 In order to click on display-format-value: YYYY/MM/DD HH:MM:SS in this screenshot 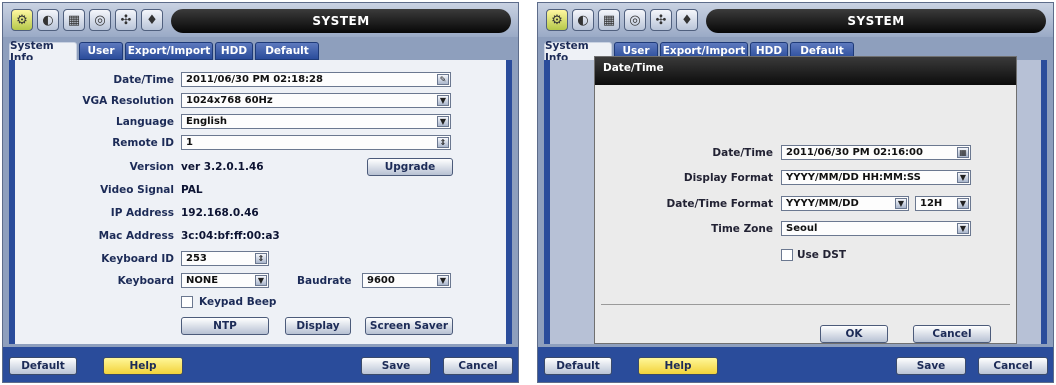, I will do `click(853, 177)`.